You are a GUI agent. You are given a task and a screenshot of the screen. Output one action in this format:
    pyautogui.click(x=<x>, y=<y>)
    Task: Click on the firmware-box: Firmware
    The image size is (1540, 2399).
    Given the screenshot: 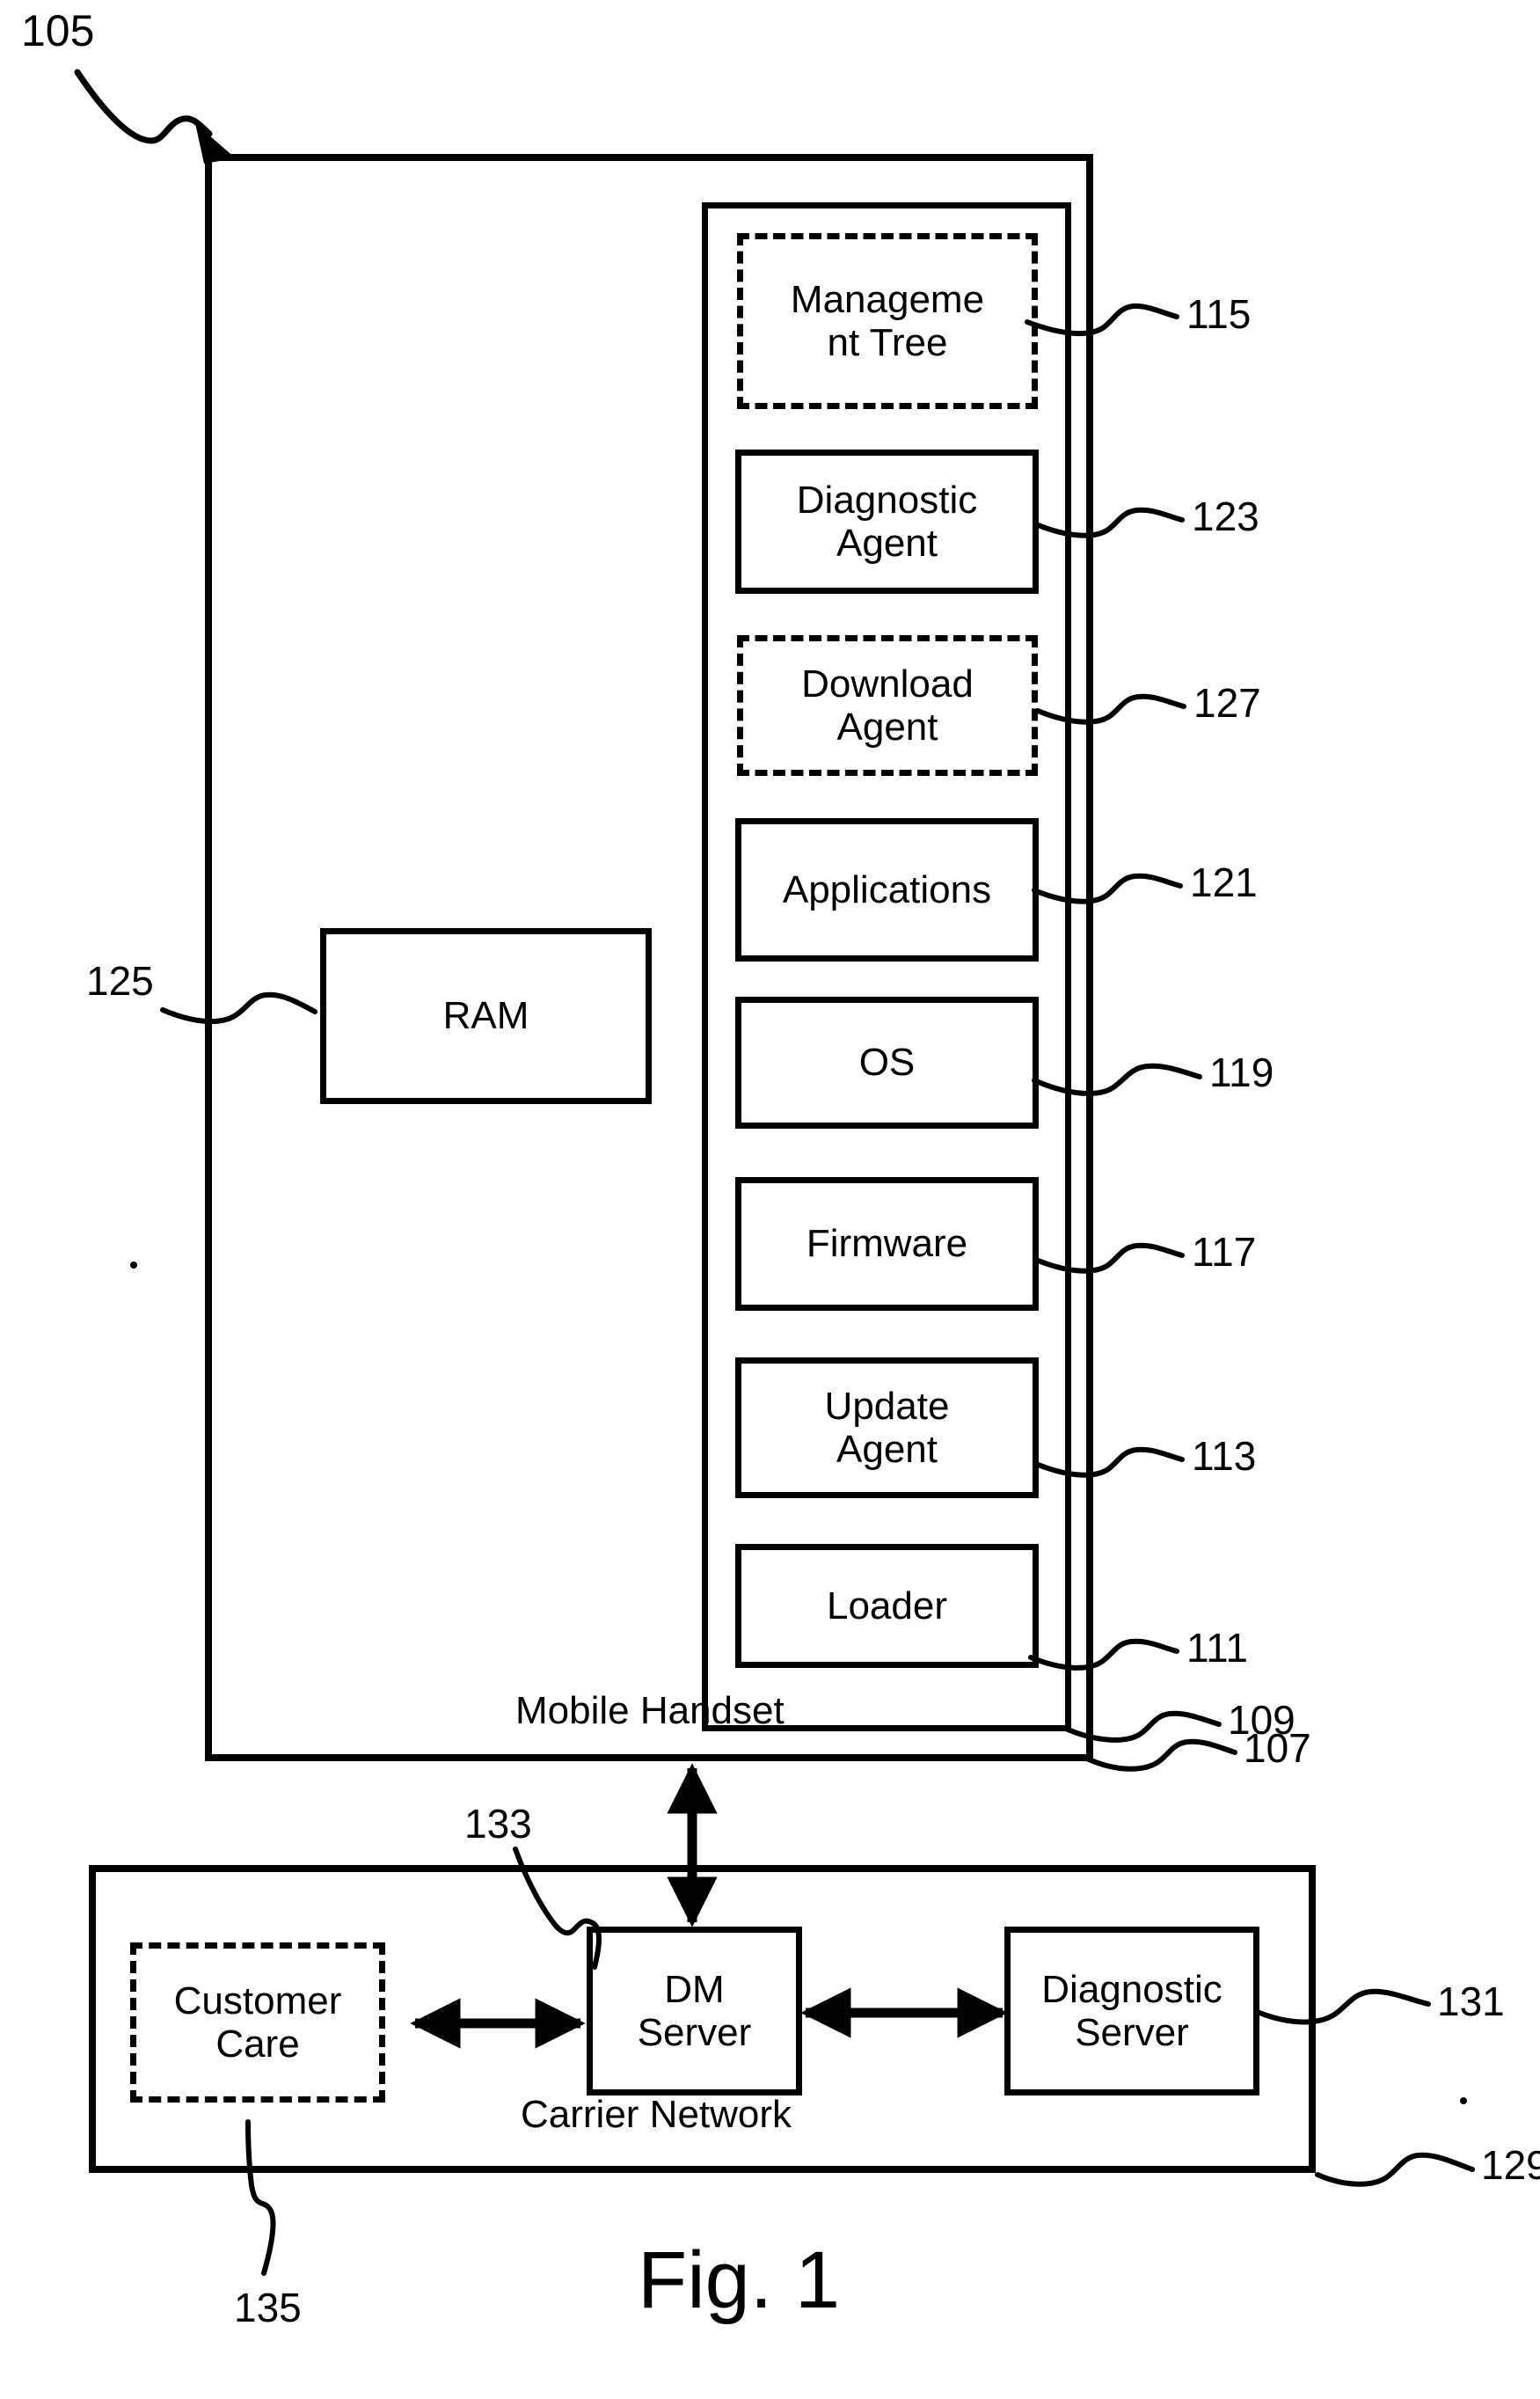 What is the action you would take?
    pyautogui.click(x=887, y=1244)
    